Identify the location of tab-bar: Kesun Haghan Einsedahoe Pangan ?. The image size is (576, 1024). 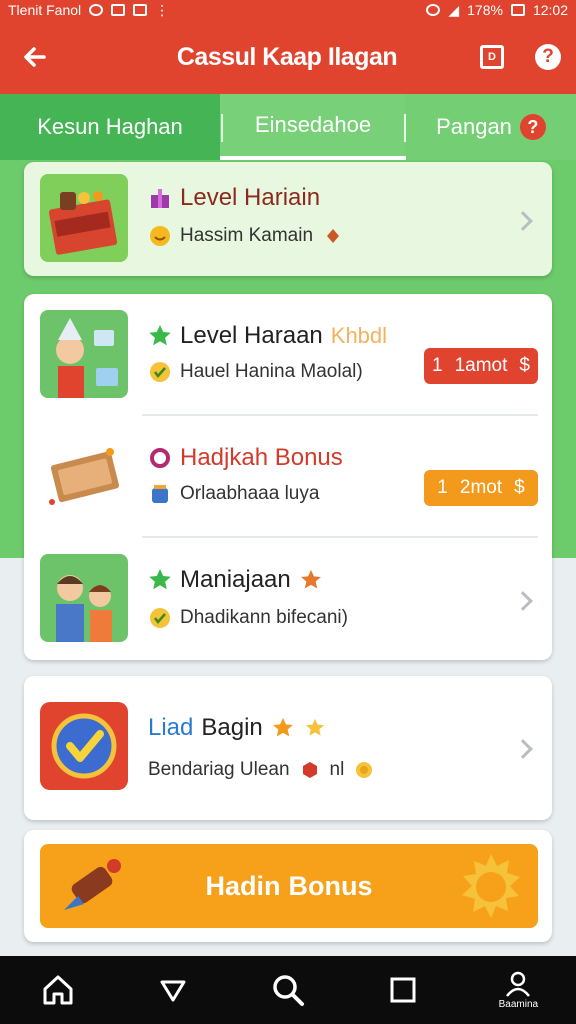
(288, 127).